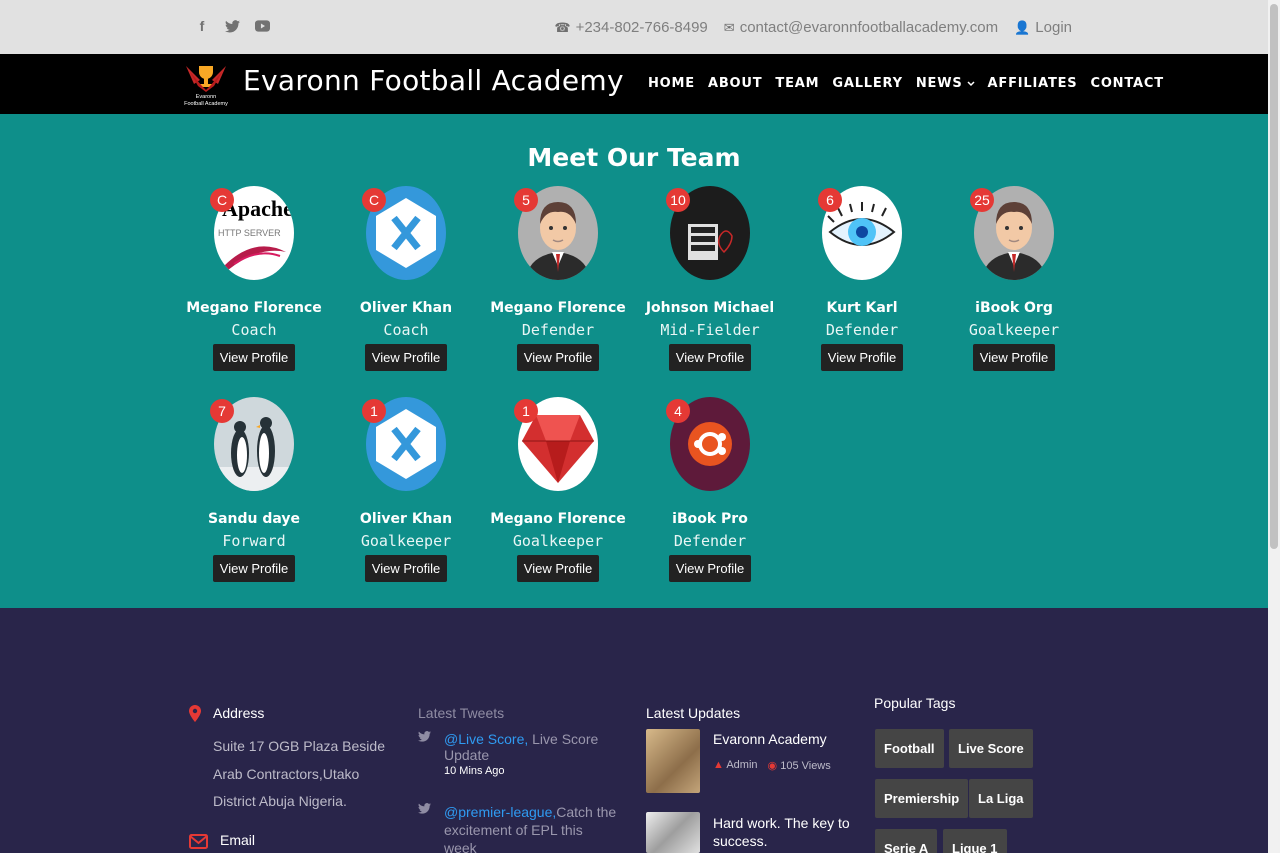 The width and height of the screenshot is (1280, 853). I want to click on brand-name: Evaronn Football Academy, so click(433, 80).